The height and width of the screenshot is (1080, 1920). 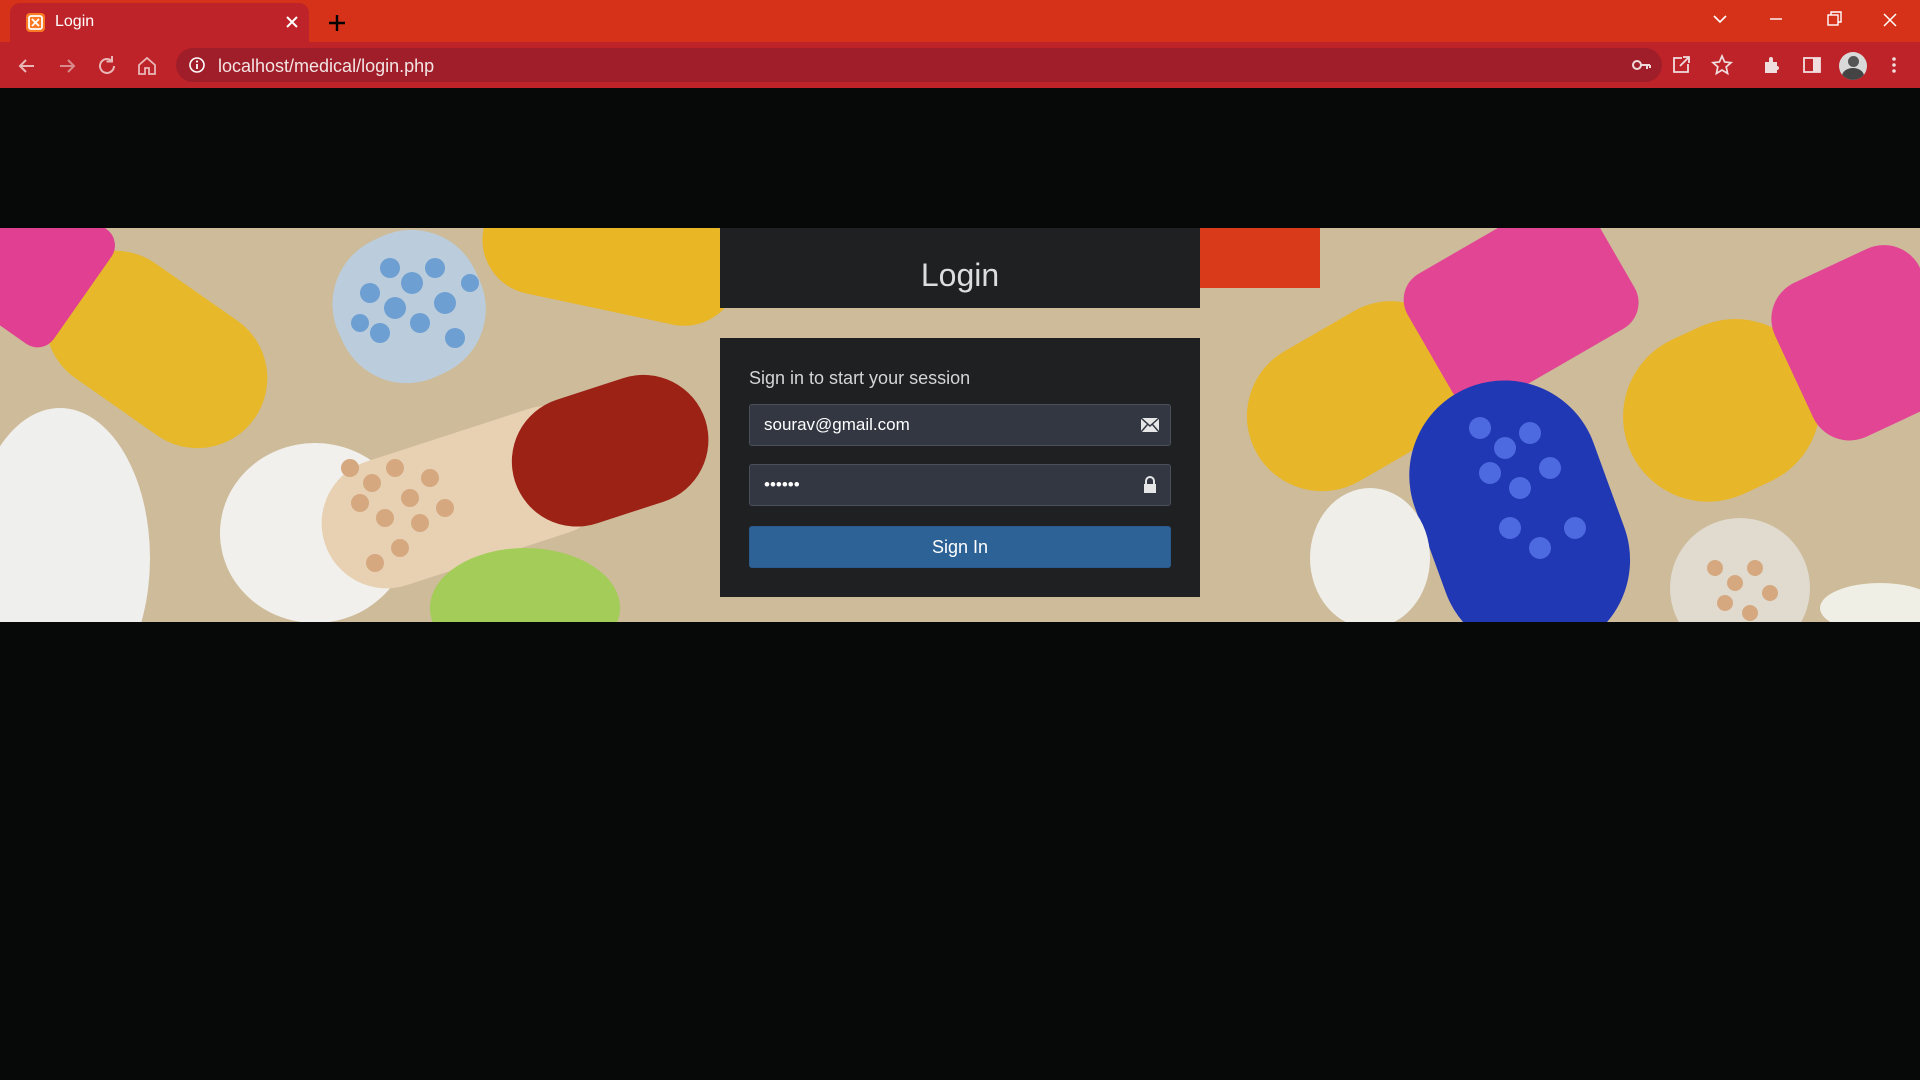 I want to click on address-bar: localhost/medical/login.php, so click(x=919, y=65).